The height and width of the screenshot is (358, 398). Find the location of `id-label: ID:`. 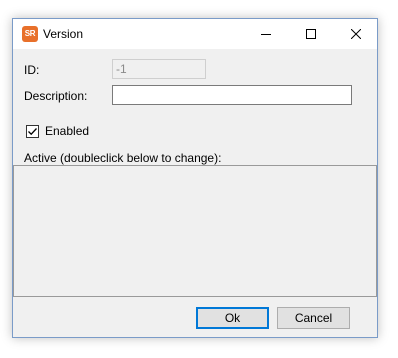

id-label: ID: is located at coordinates (32, 70).